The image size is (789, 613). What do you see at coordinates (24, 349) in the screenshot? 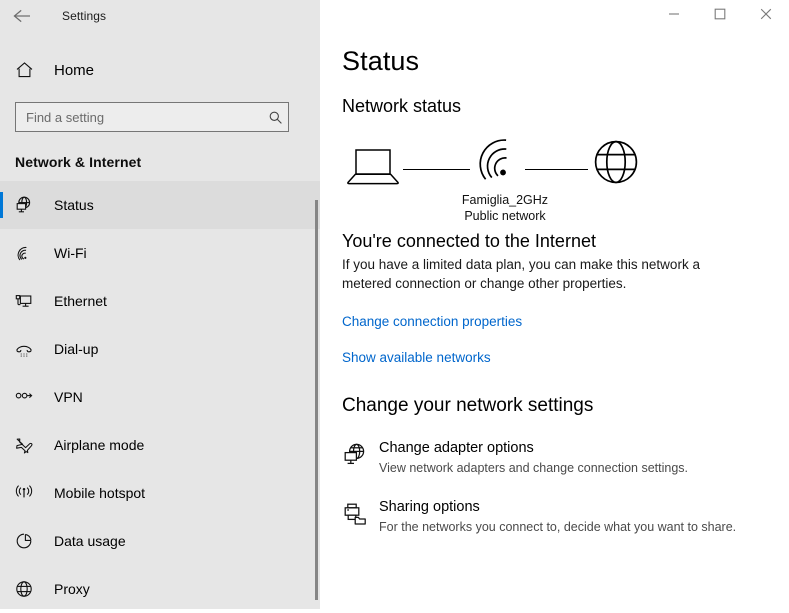
I see `dialup-phone-icon` at bounding box center [24, 349].